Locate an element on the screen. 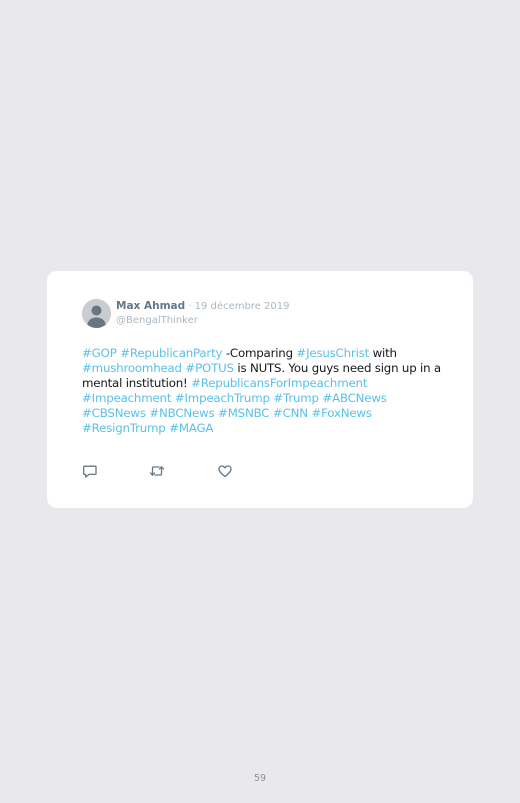 This screenshot has width=520, height=803. hashtag-link: #RepublicanParty is located at coordinates (171, 353).